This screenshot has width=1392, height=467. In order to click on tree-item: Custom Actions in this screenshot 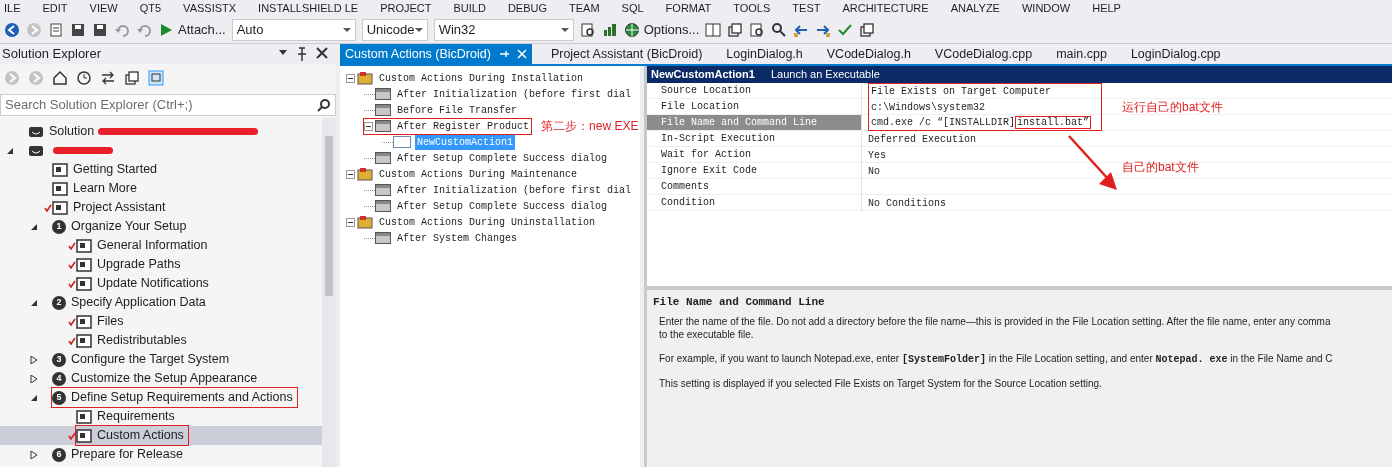, I will do `click(161, 435)`.